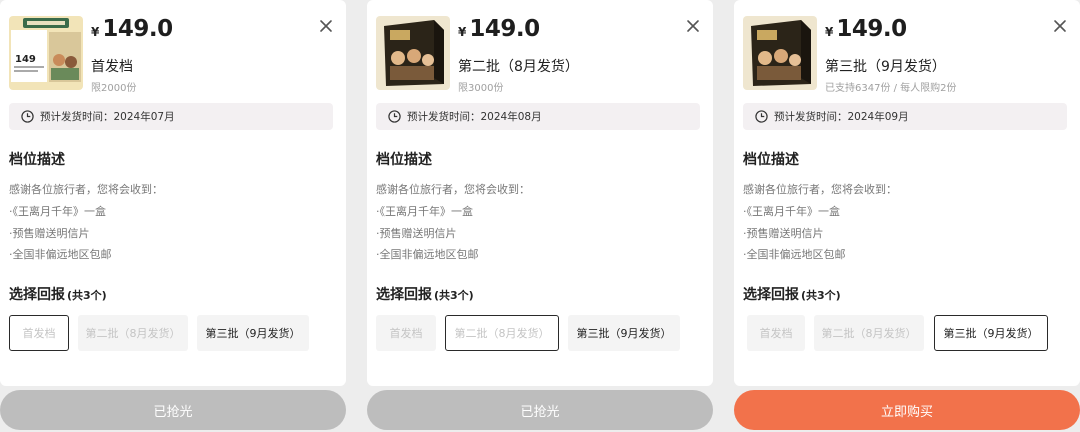  Describe the element at coordinates (481, 88) in the screenshot. I see `tier-limit: 限3000份` at that location.